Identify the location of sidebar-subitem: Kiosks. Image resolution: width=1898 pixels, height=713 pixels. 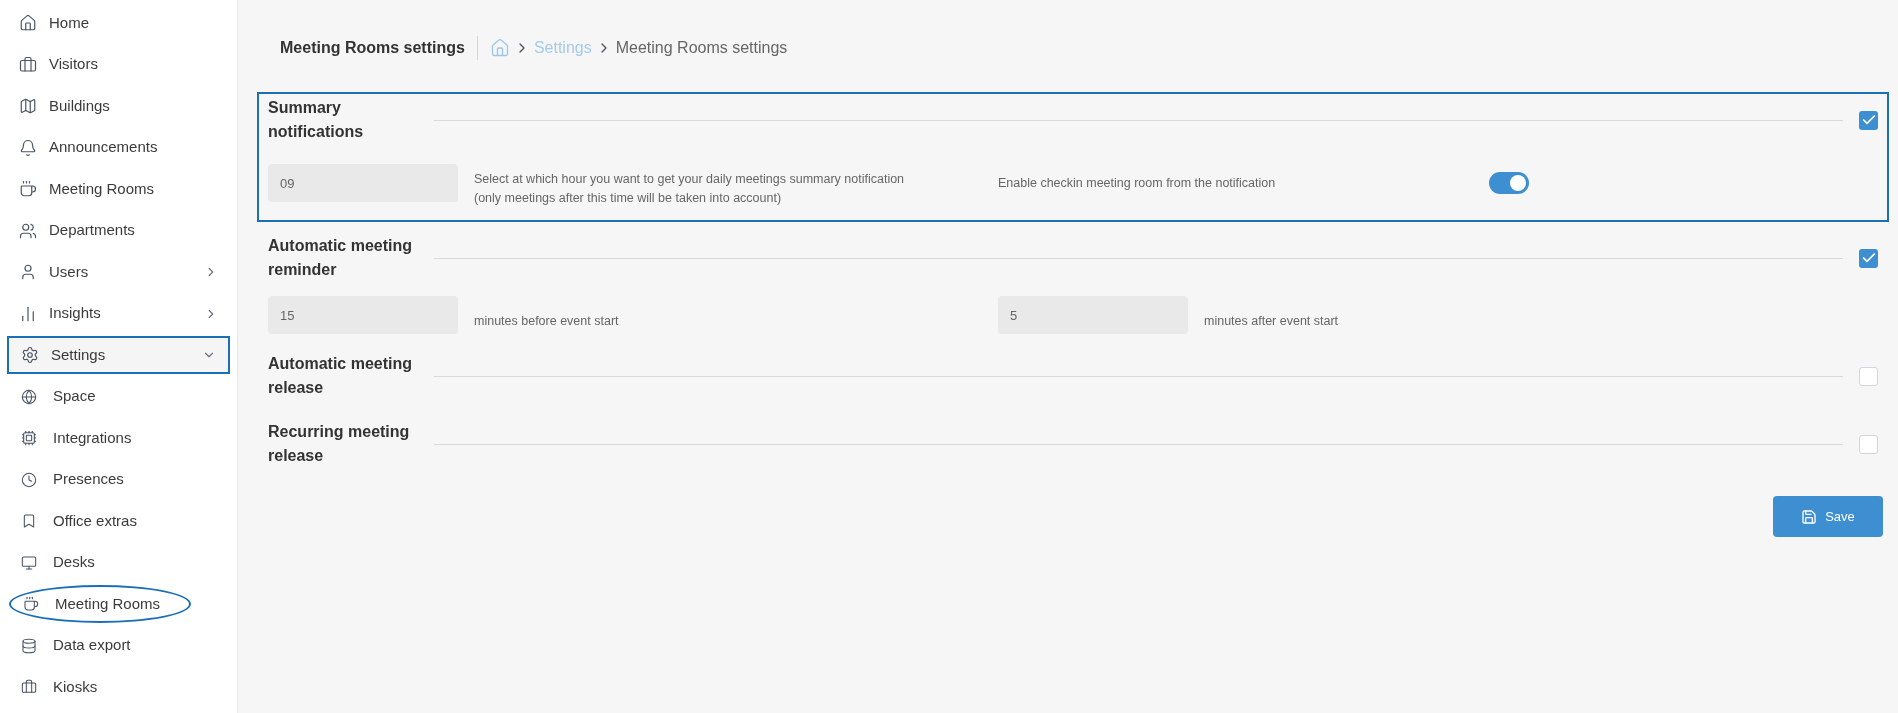
(118, 687).